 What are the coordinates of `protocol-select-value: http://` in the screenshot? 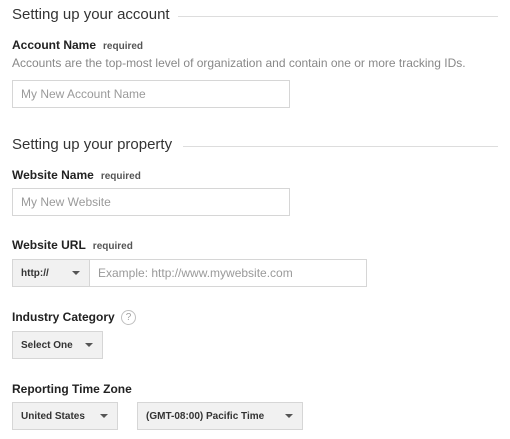 It's located at (35, 273).